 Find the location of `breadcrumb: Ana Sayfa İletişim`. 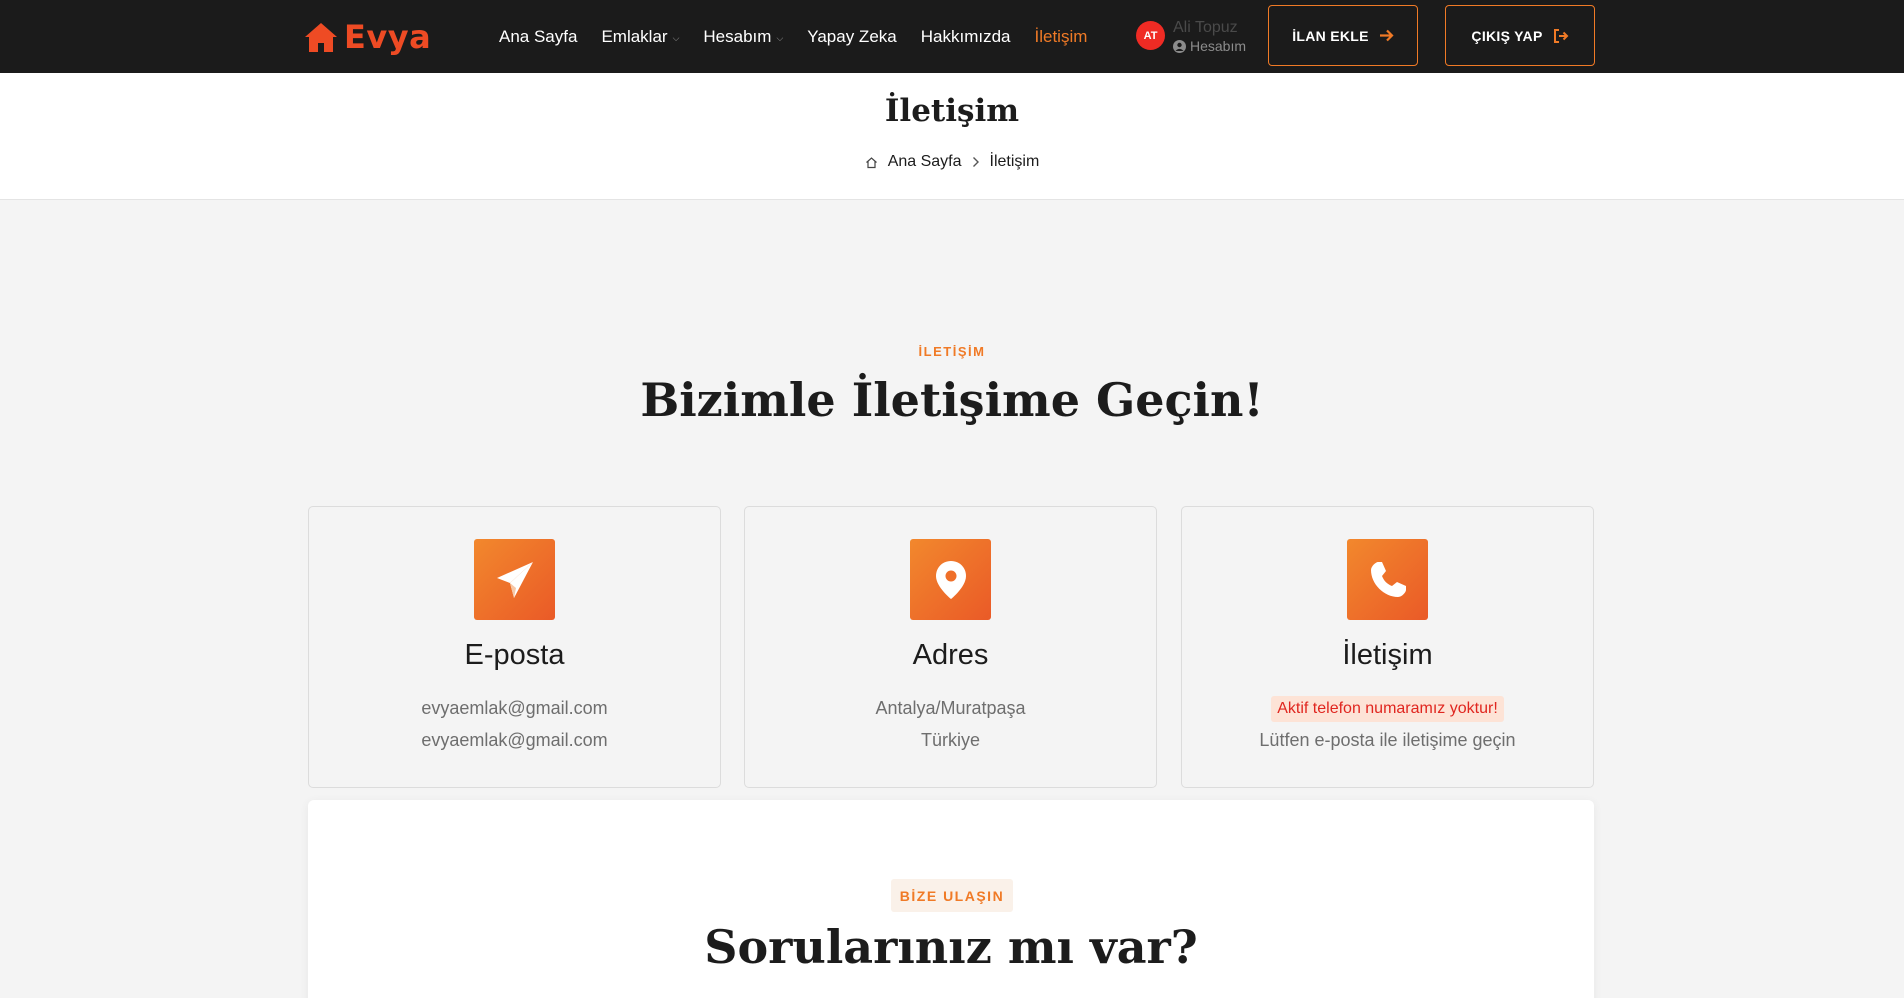

breadcrumb: Ana Sayfa İletişim is located at coordinates (952, 162).